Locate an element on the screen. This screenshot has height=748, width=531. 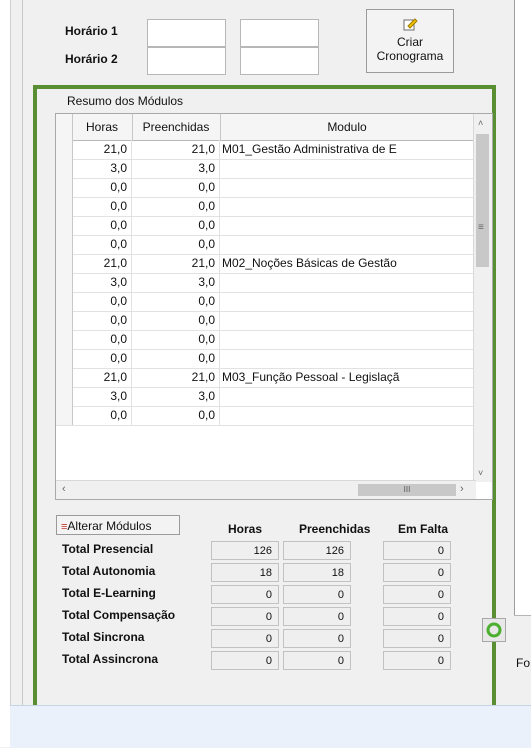
cell-modulo: M02_Noções Básicas de Gestão is located at coordinates (347, 263).